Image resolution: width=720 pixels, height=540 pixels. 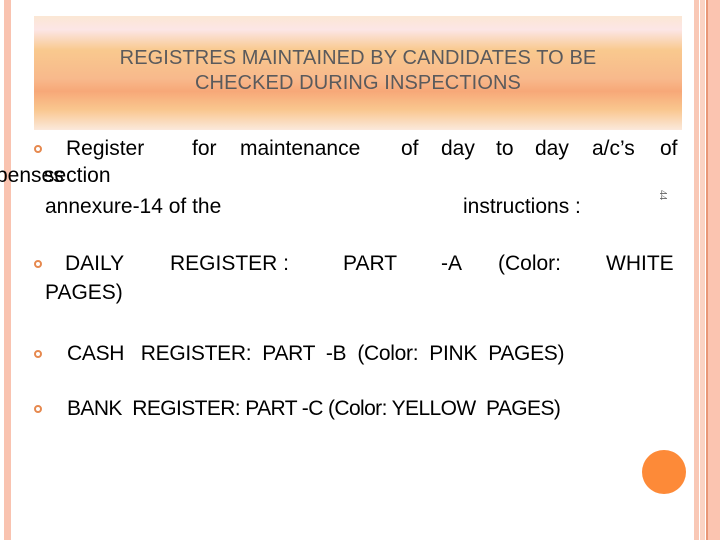 I want to click on word: -A, so click(x=451, y=263).